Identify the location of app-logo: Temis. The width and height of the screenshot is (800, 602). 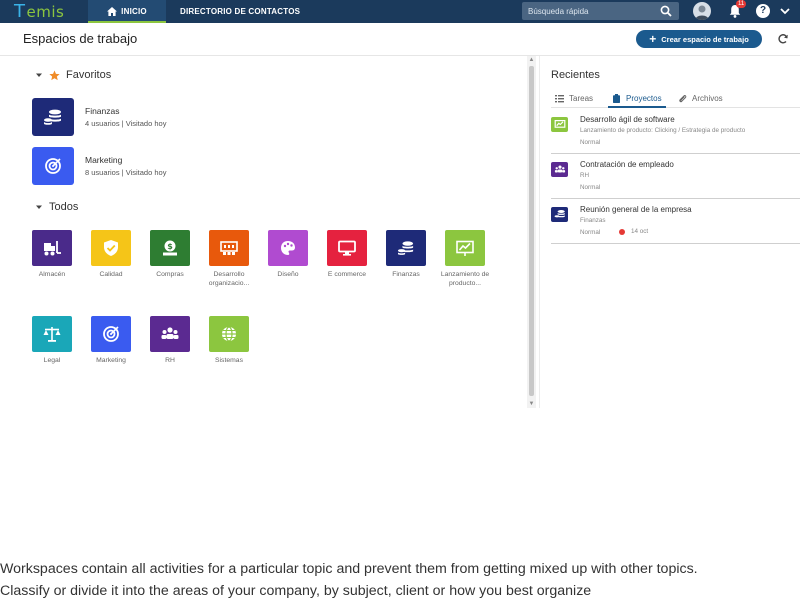
(39, 11).